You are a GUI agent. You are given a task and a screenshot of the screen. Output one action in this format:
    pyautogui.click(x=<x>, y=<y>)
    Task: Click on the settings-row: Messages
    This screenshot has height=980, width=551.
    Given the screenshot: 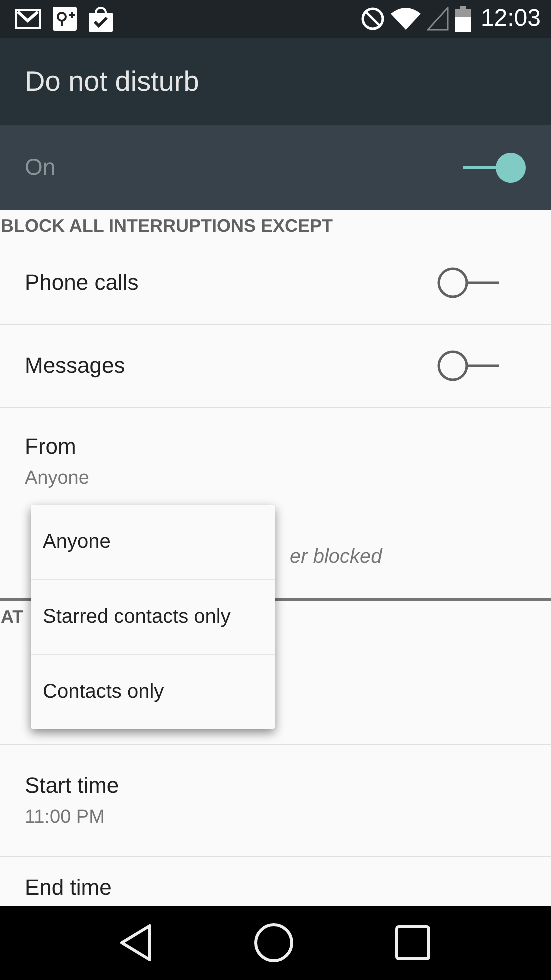 What is the action you would take?
    pyautogui.click(x=275, y=366)
    